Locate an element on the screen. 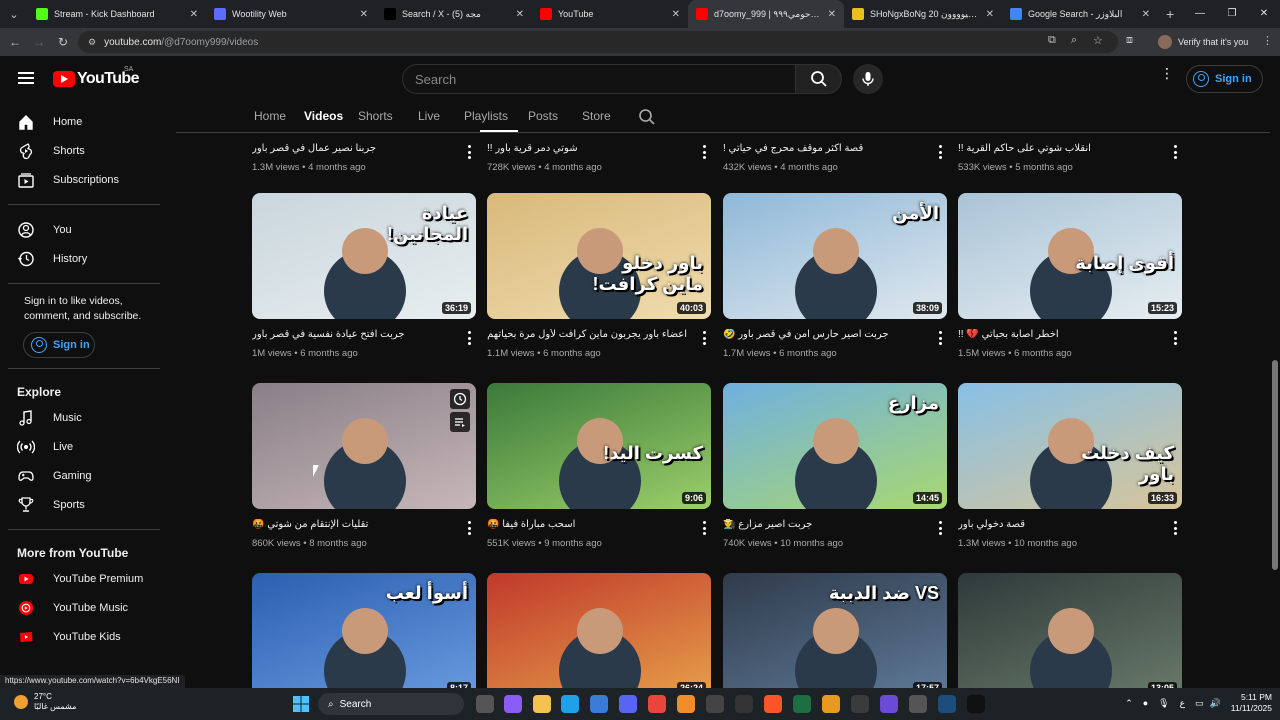  bookmark-star-icon: ☆ is located at coordinates (1098, 40).